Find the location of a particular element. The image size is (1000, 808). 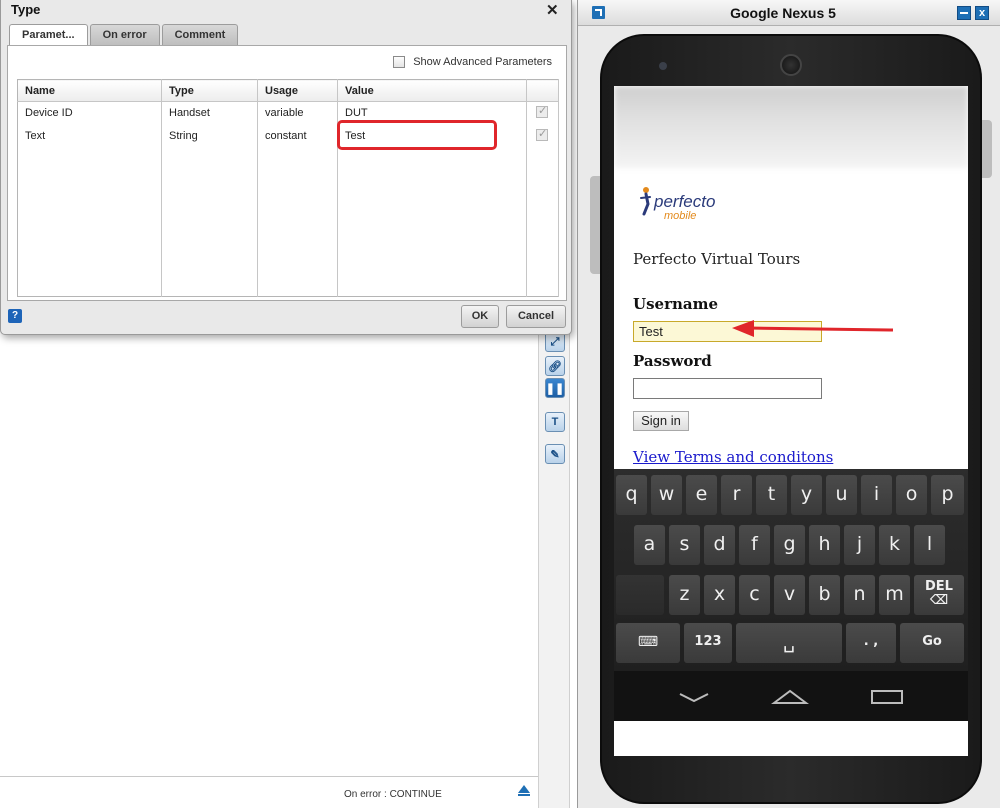

row-check-cell is located at coordinates (542, 136).